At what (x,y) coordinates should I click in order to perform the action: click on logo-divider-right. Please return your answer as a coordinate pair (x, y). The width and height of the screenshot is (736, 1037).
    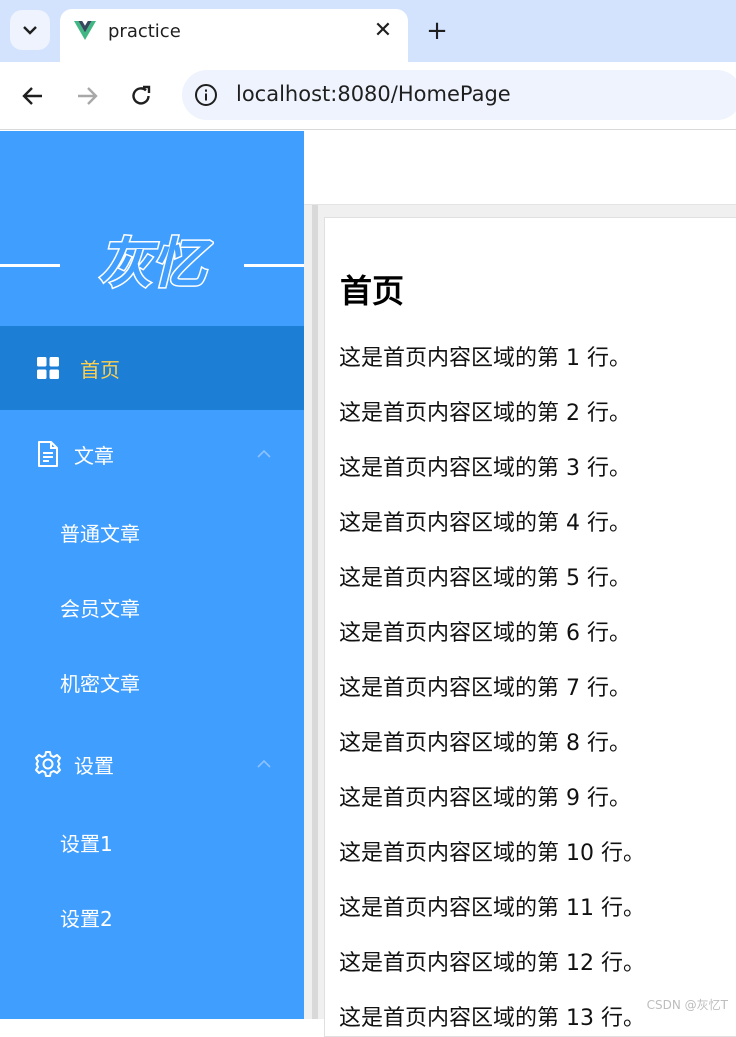
    Looking at the image, I should click on (274, 265).